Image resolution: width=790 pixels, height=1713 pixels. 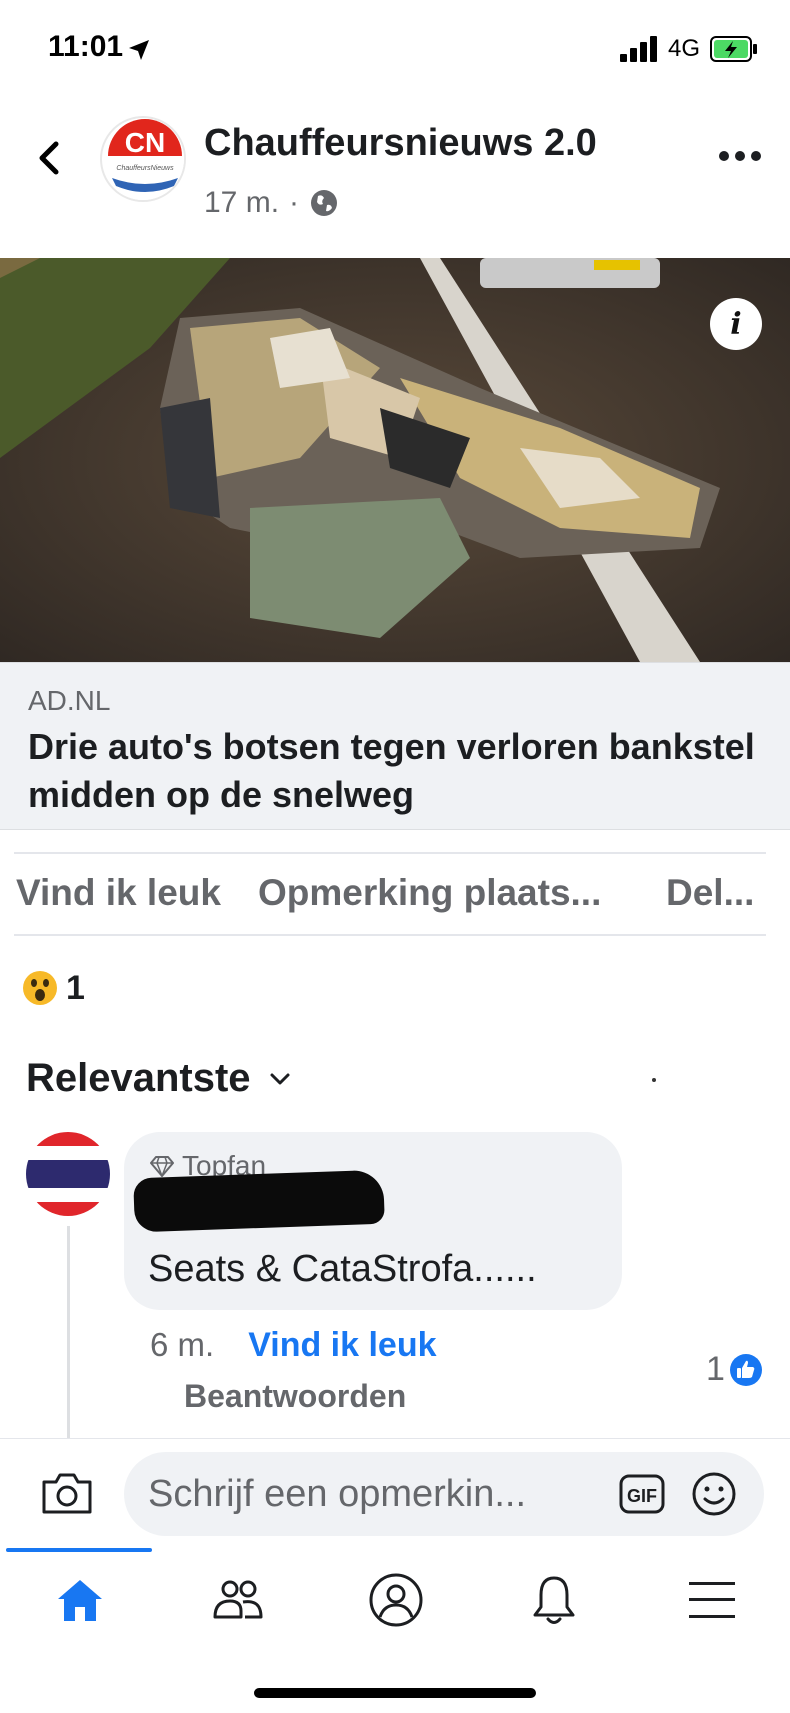 I want to click on more-options-icon, so click(x=740, y=156).